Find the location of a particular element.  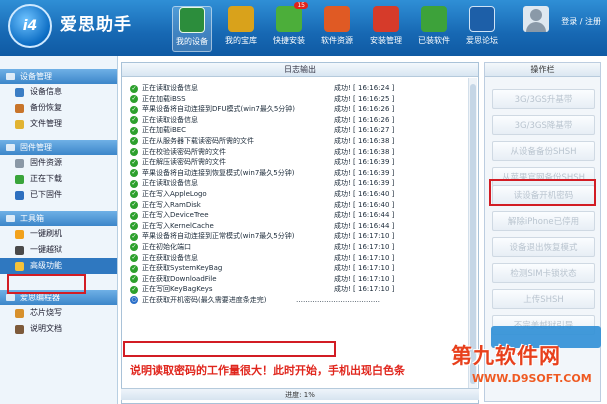

nav-install-manager: 安装管理 is located at coordinates (386, 29).